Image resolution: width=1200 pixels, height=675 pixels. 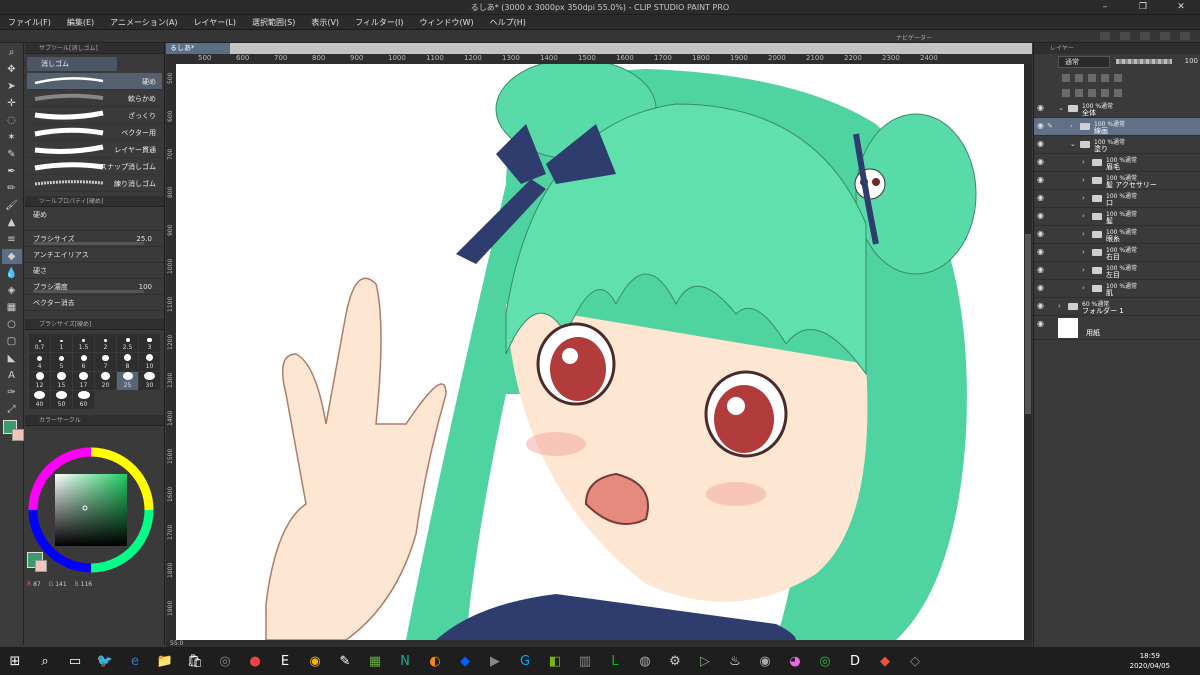 What do you see at coordinates (83, 343) in the screenshot?
I see `brush-size-cell: 1.5` at bounding box center [83, 343].